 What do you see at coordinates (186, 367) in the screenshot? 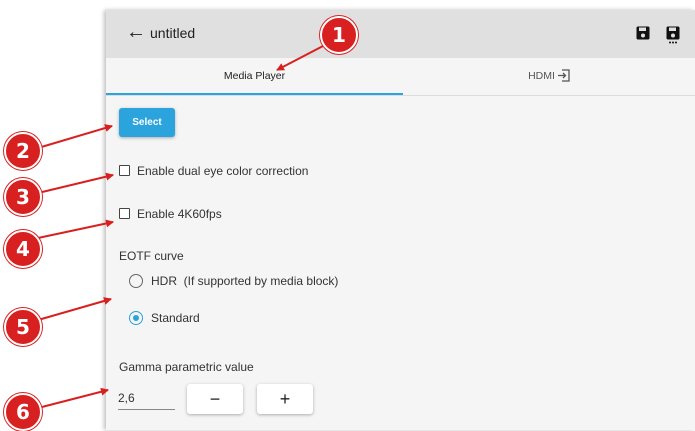
I see `gamma-label: Gamma parametric value` at bounding box center [186, 367].